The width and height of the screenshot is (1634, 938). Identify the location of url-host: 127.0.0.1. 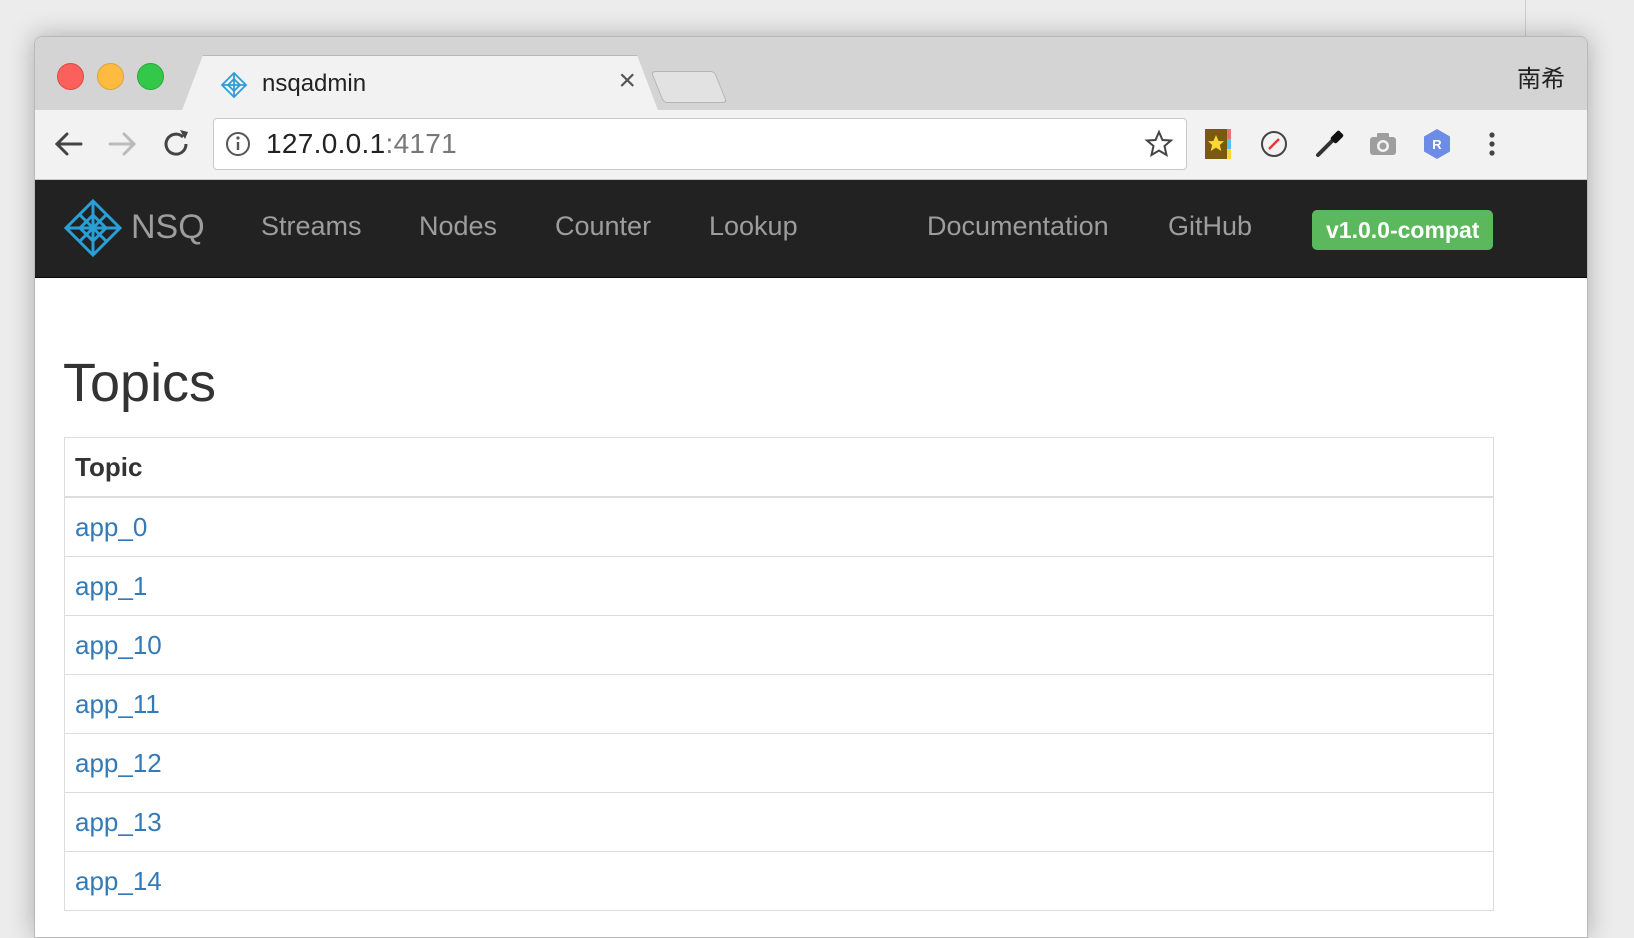
(326, 143).